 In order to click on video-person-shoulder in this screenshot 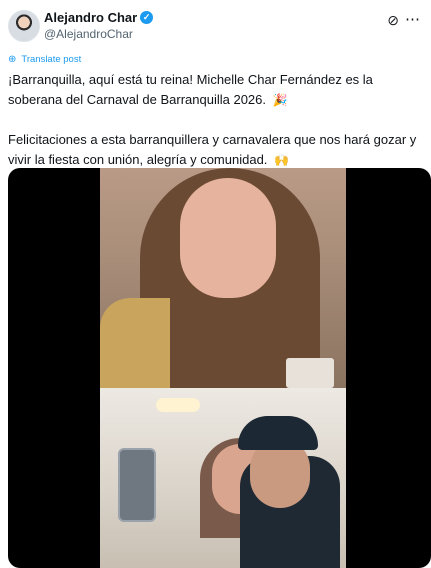, I will do `click(135, 343)`.